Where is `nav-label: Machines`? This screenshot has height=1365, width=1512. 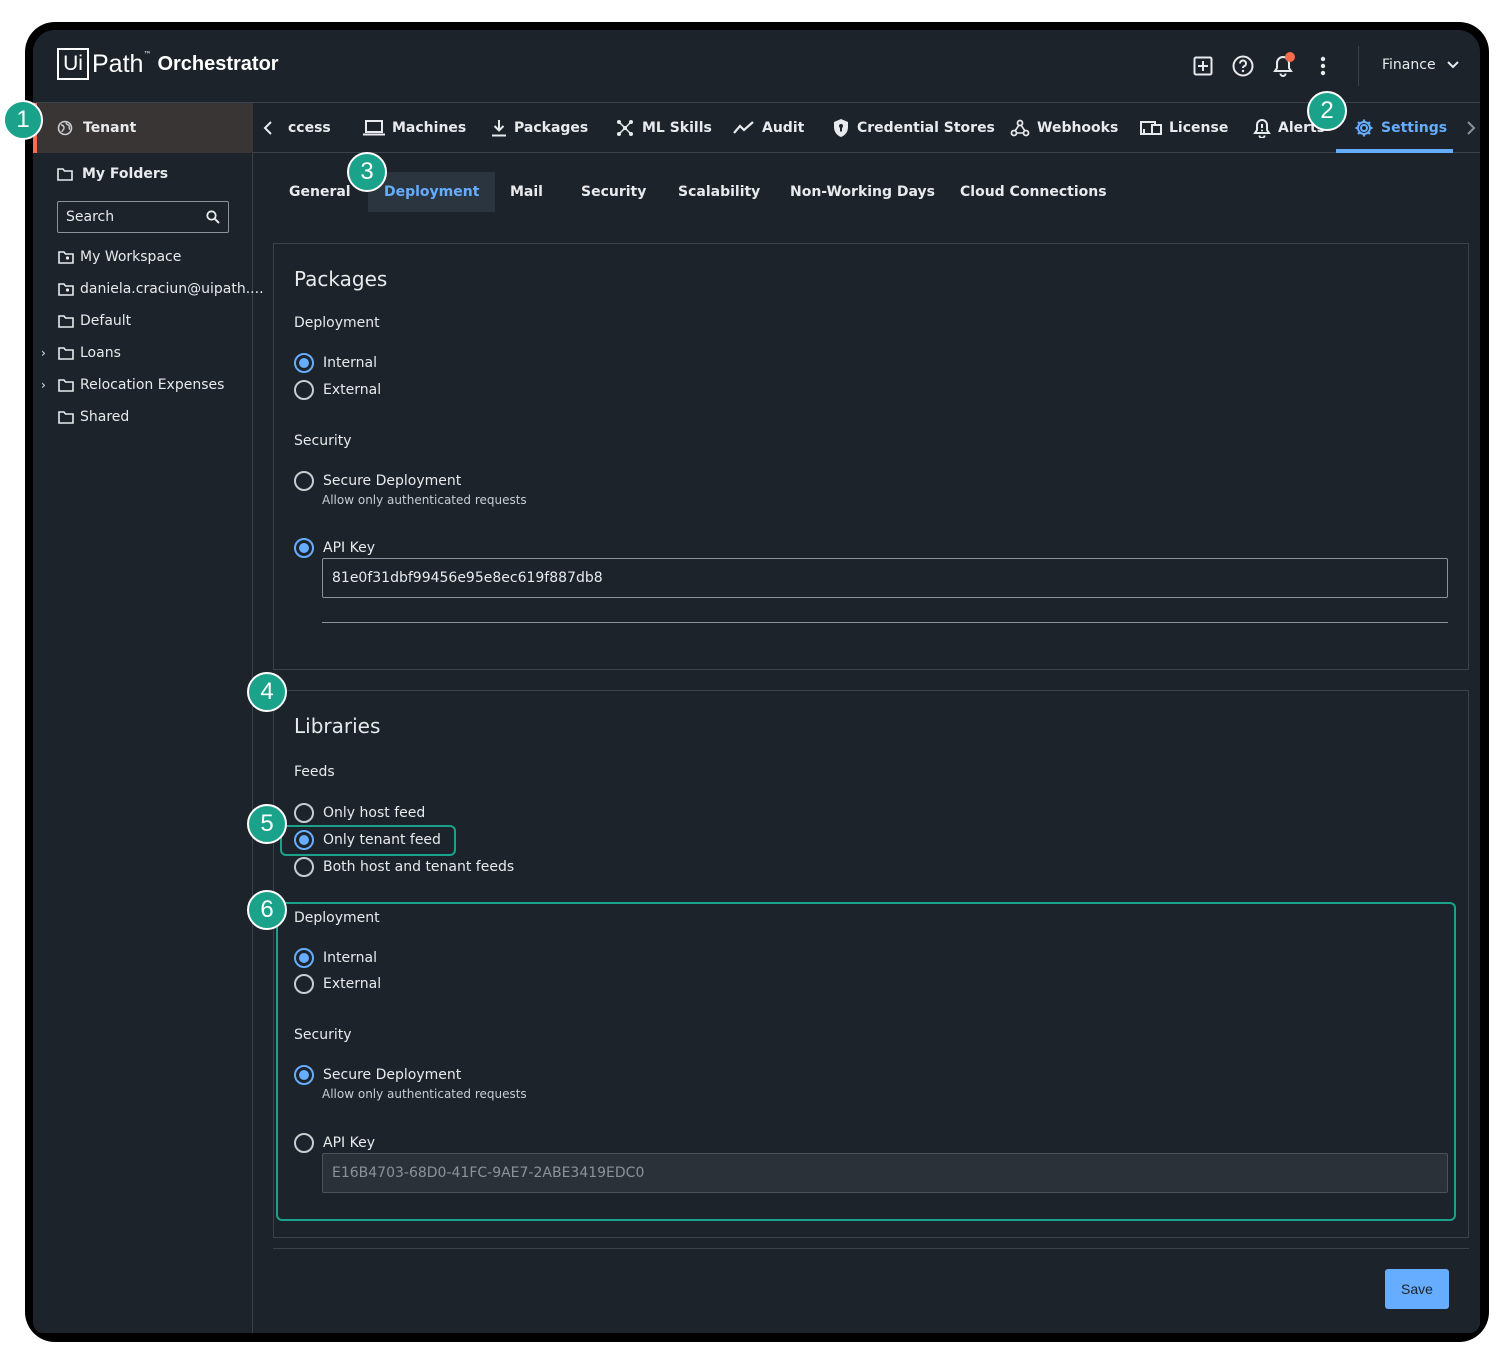 nav-label: Machines is located at coordinates (429, 128).